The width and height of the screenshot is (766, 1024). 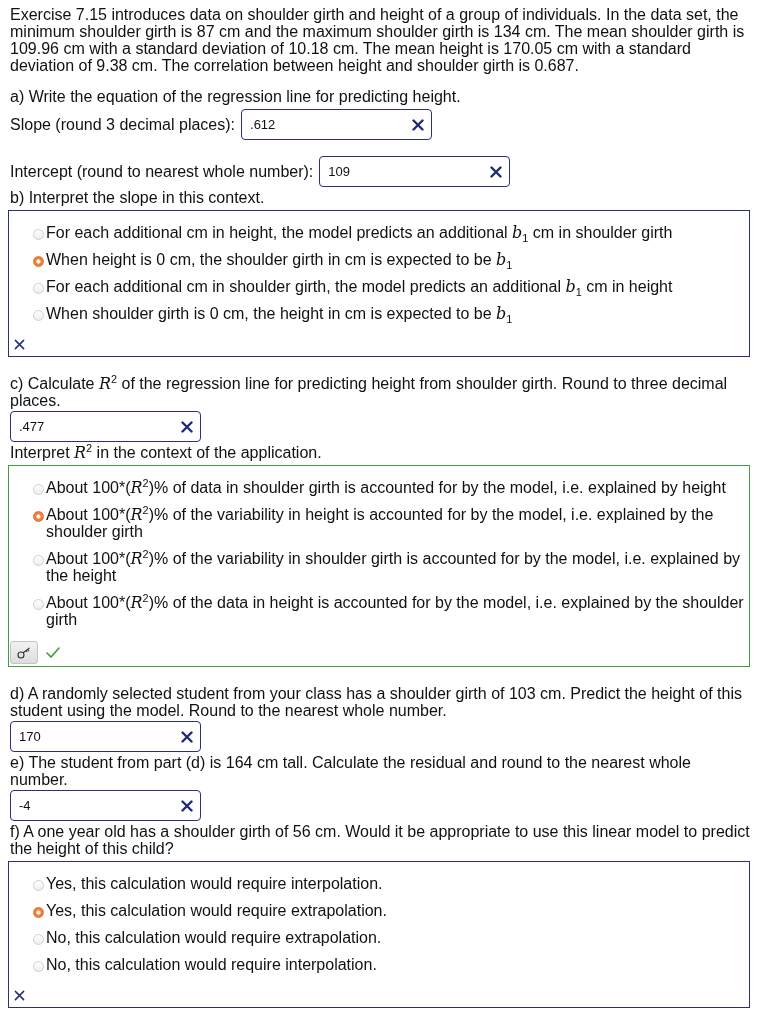 What do you see at coordinates (396, 286) in the screenshot?
I see `option-label: For each additional cm in shoulder girth, the model predicts an additional 𝑏$_{1}$ cm in height` at bounding box center [396, 286].